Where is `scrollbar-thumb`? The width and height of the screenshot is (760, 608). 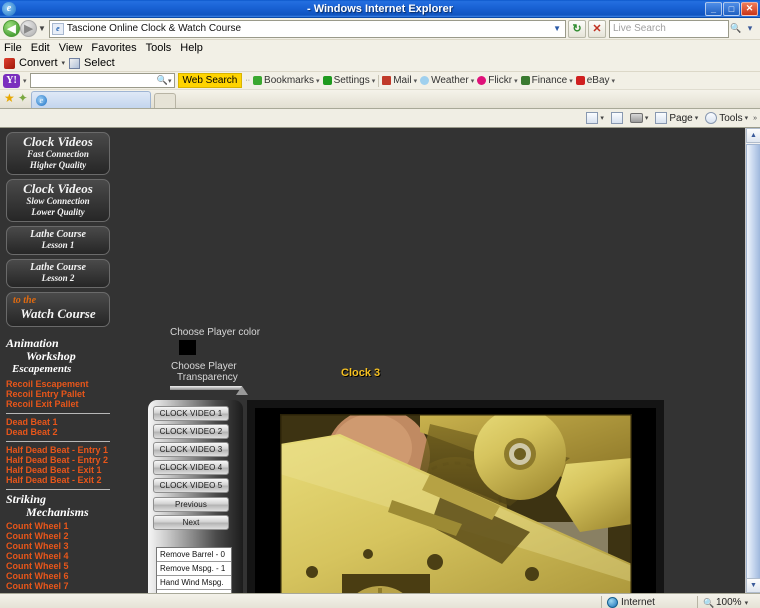
scrollbar-thumb is located at coordinates (753, 361).